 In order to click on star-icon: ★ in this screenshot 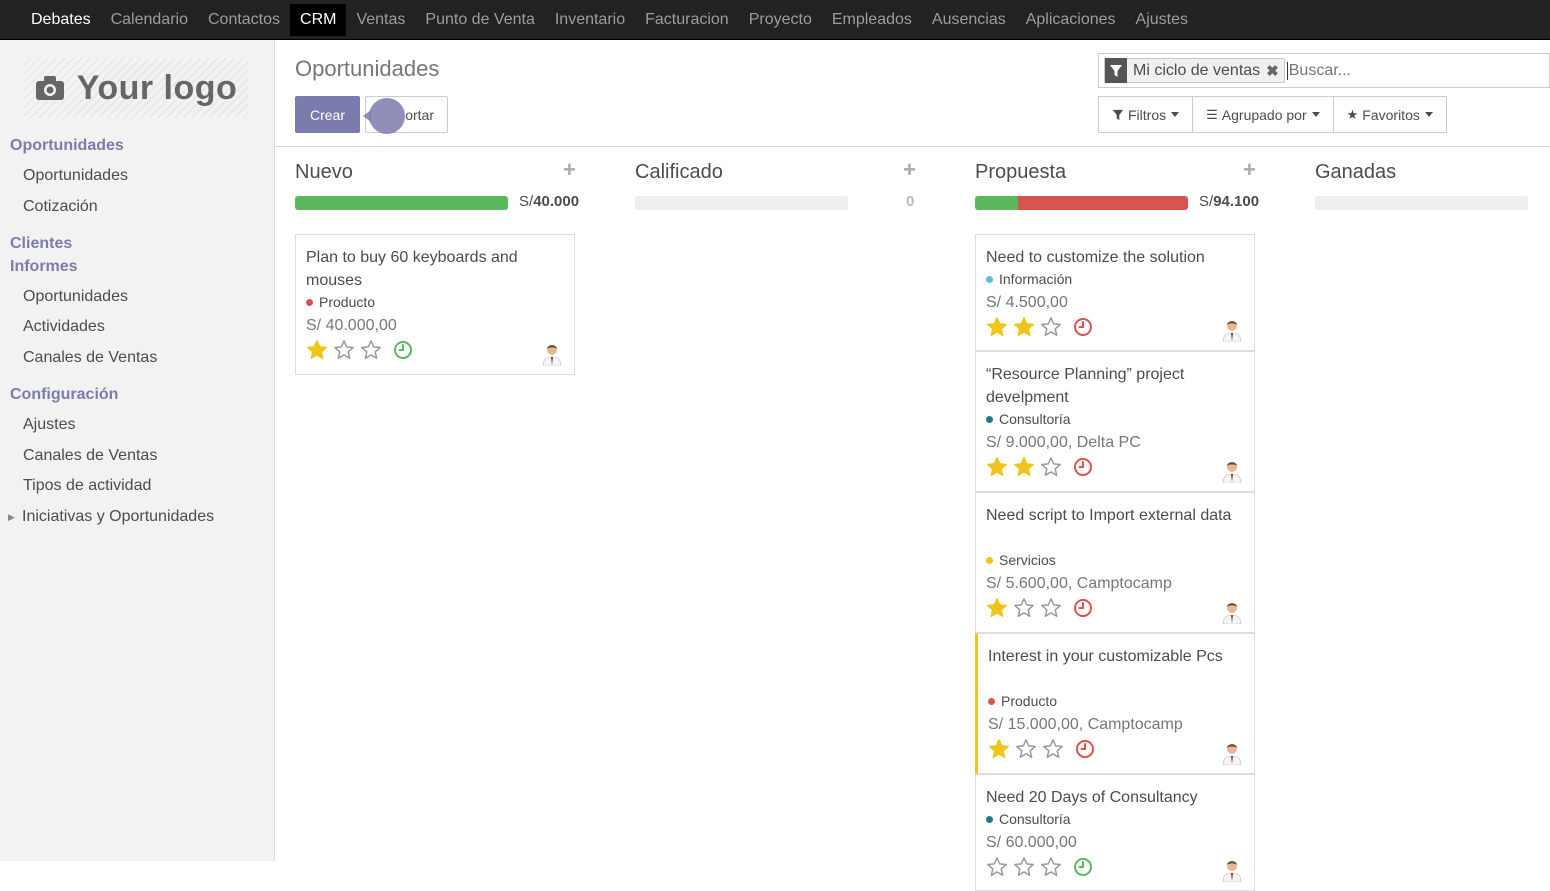, I will do `click(1352, 114)`.